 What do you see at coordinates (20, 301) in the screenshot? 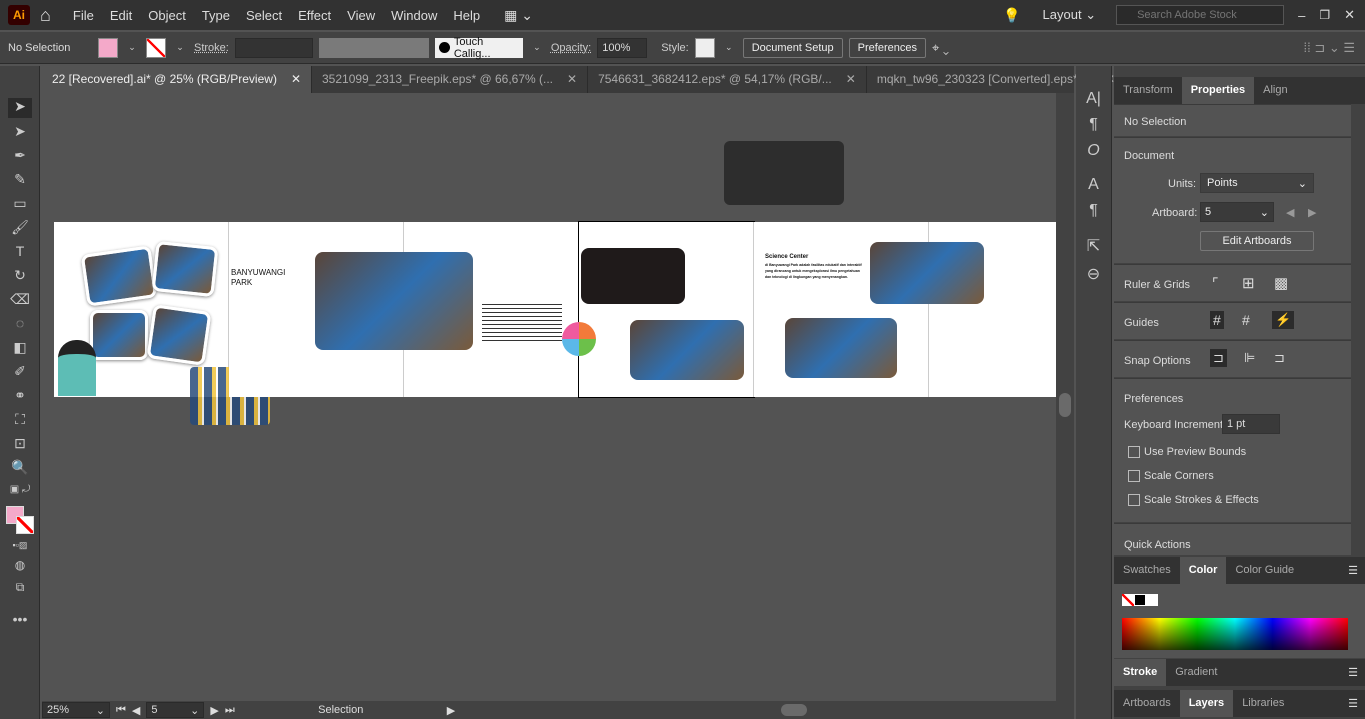
I see `eraser-tool: ⌫` at bounding box center [20, 301].